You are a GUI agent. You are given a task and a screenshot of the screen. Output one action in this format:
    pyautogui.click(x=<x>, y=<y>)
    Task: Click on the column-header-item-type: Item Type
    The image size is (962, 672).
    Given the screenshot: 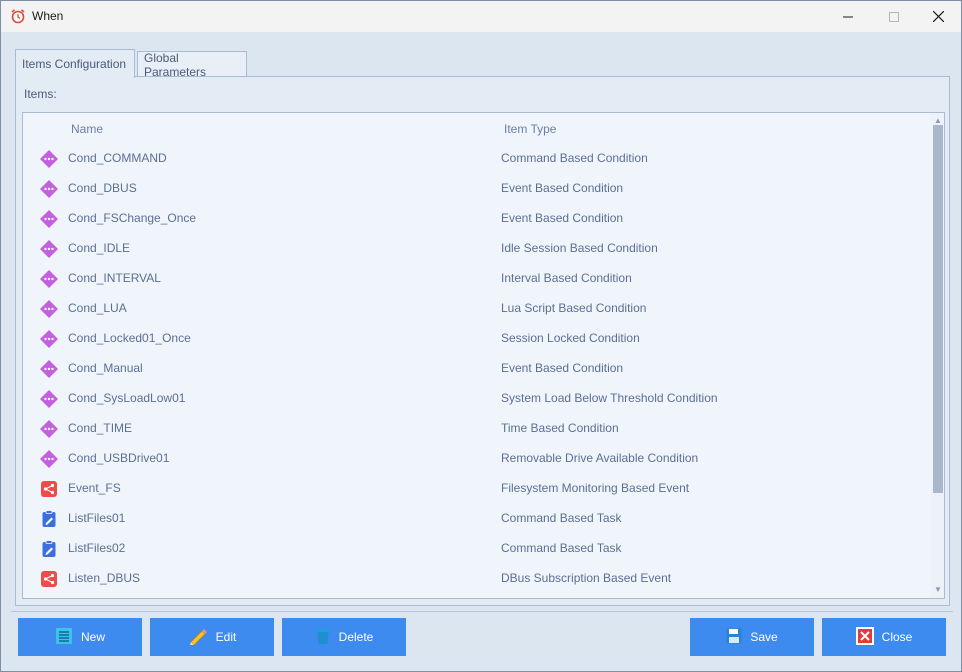 What is the action you would take?
    pyautogui.click(x=530, y=129)
    